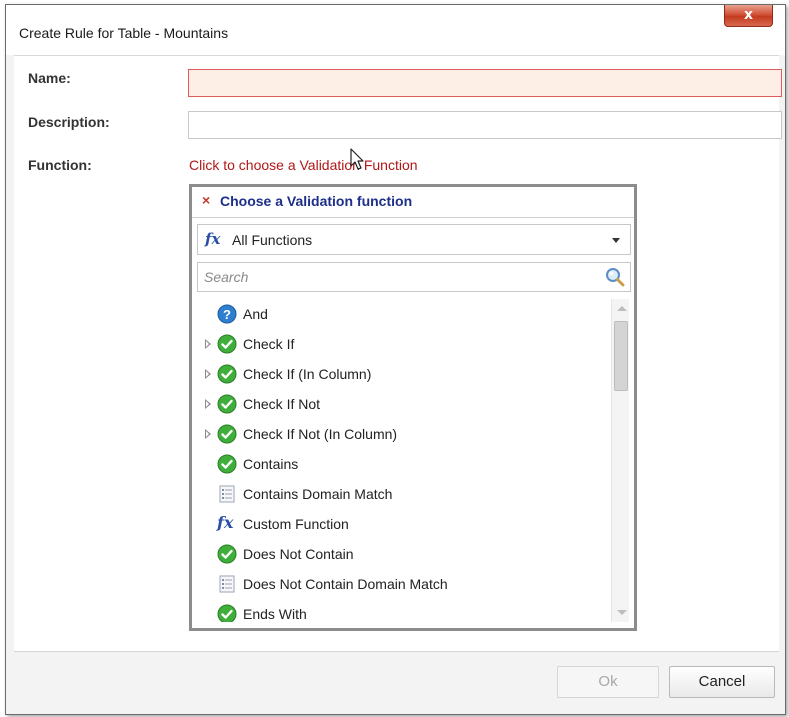  I want to click on list-scrollbar, so click(620, 460).